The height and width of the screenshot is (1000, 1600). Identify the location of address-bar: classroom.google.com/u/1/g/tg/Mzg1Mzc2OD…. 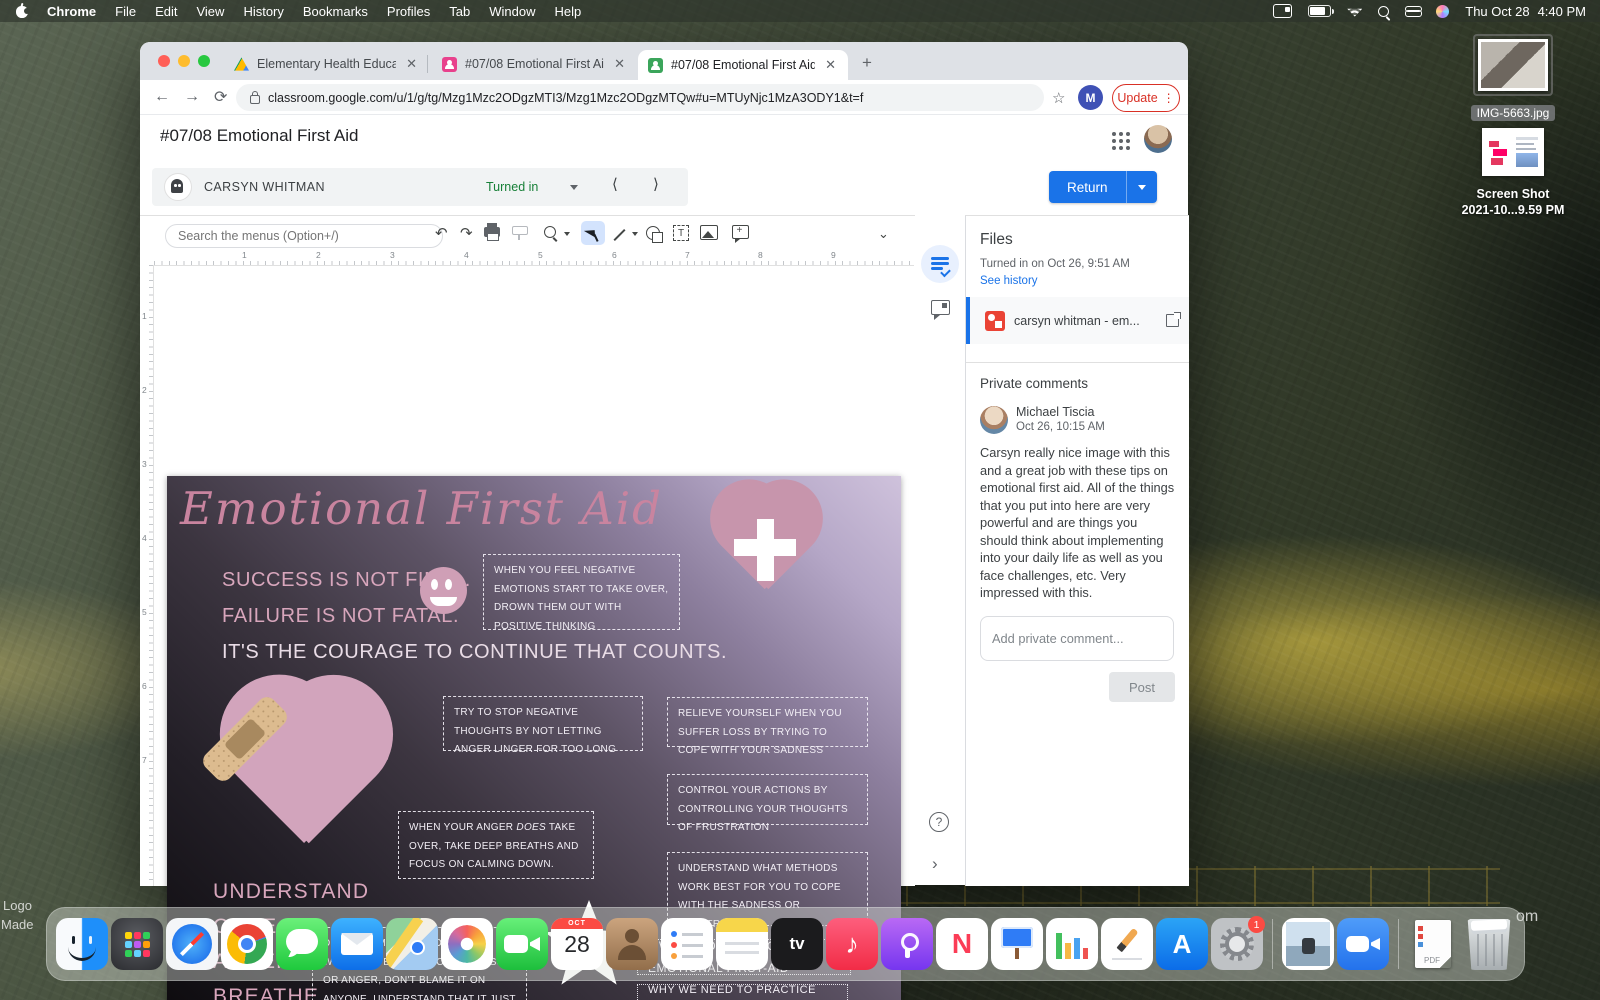
(640, 97).